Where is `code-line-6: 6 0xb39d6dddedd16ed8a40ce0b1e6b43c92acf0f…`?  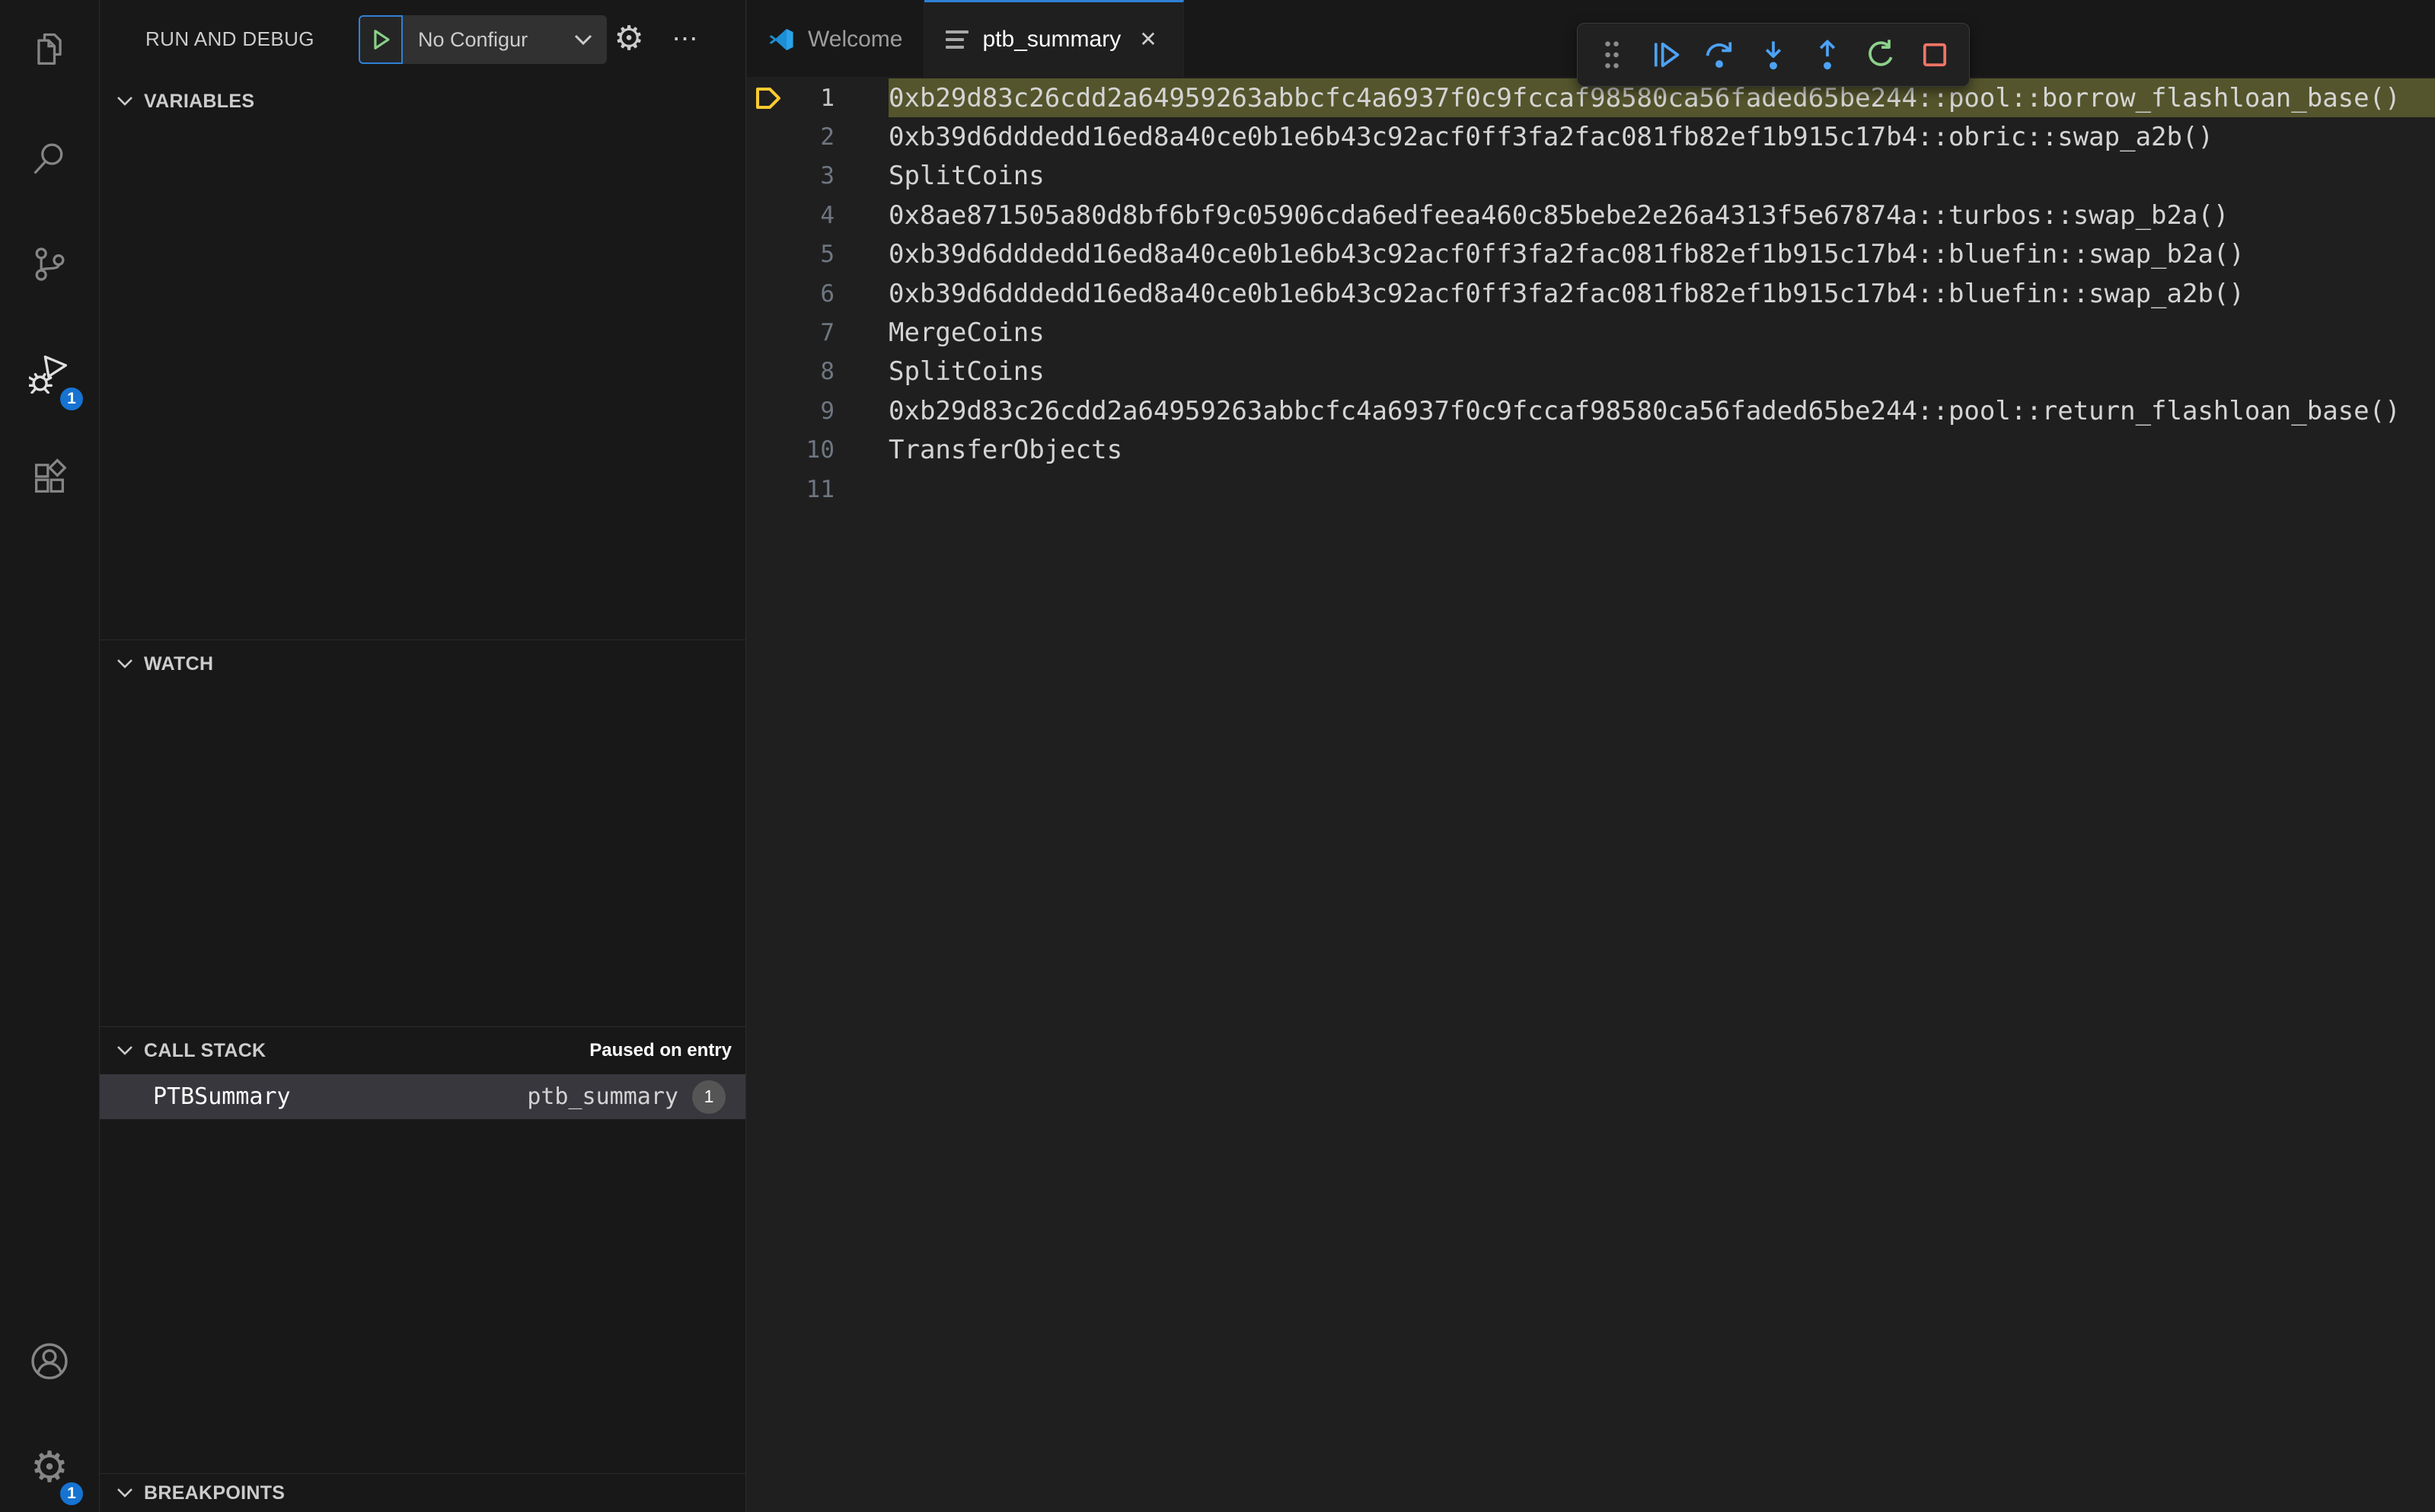
code-line-6: 6 0xb39d6dddedd16ed8a40ce0b1e6b43c92acf0f… is located at coordinates (1591, 293).